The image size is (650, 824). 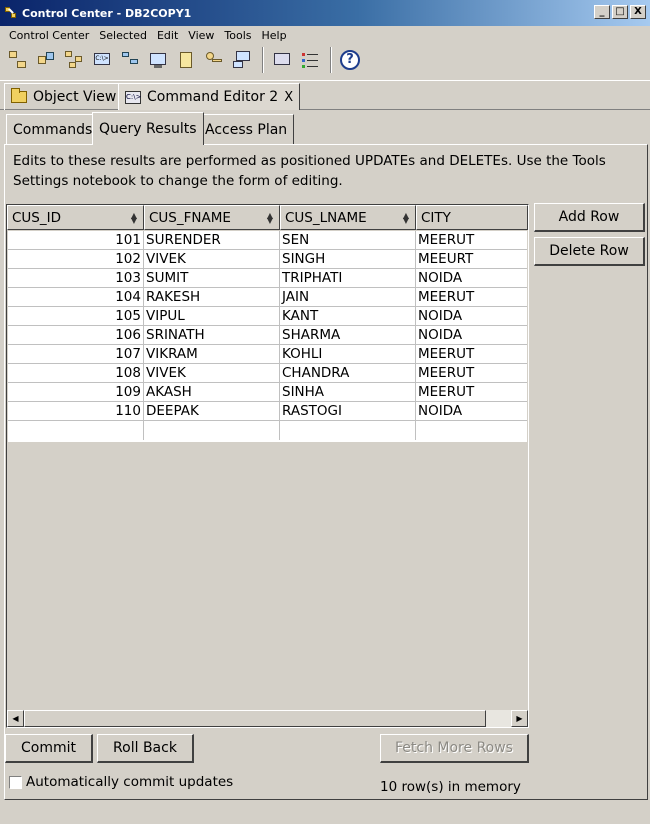 I want to click on scroll-right-icon: ▶, so click(x=519, y=718).